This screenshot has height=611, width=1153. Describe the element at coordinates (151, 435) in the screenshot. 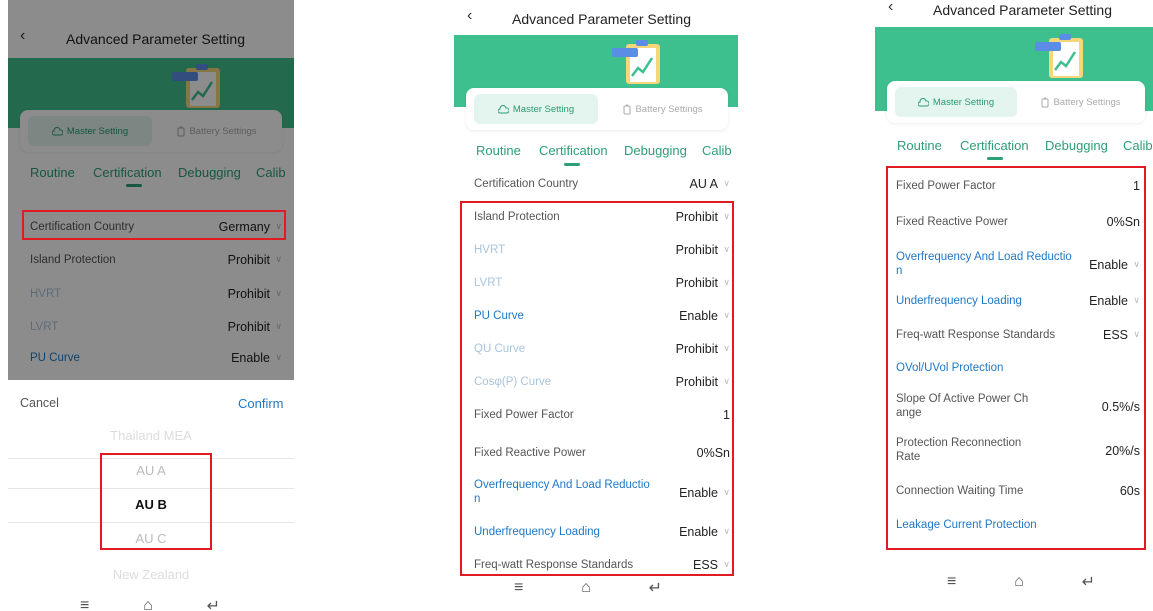

I see `picker-option: Thailand MEA` at that location.